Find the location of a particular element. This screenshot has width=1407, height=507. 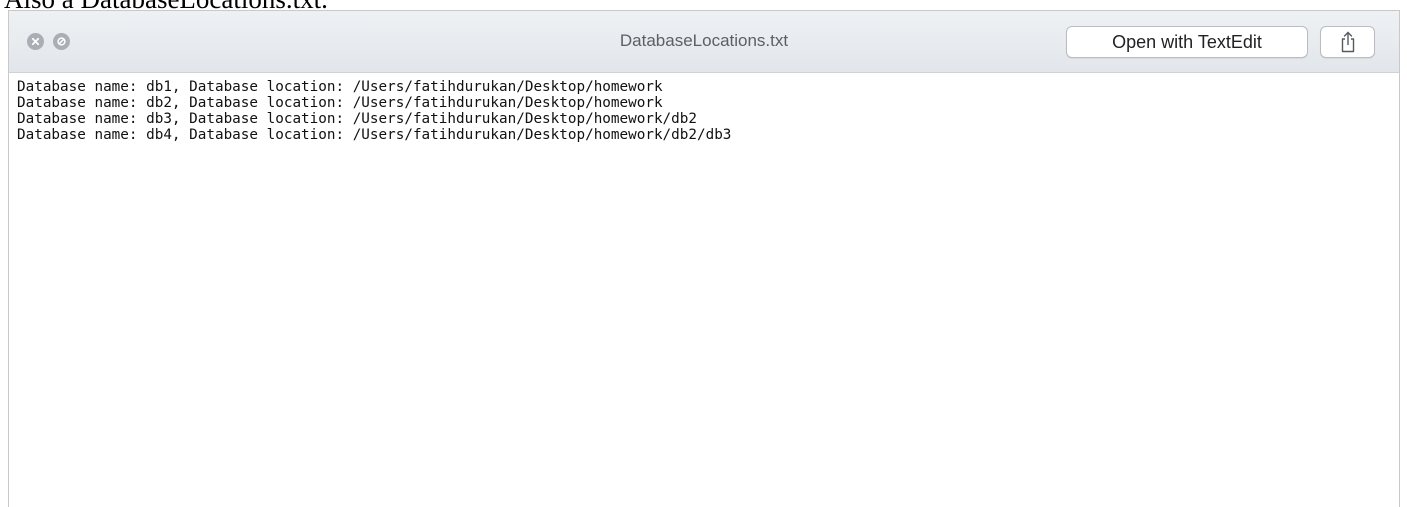

share-icon is located at coordinates (1347, 42).